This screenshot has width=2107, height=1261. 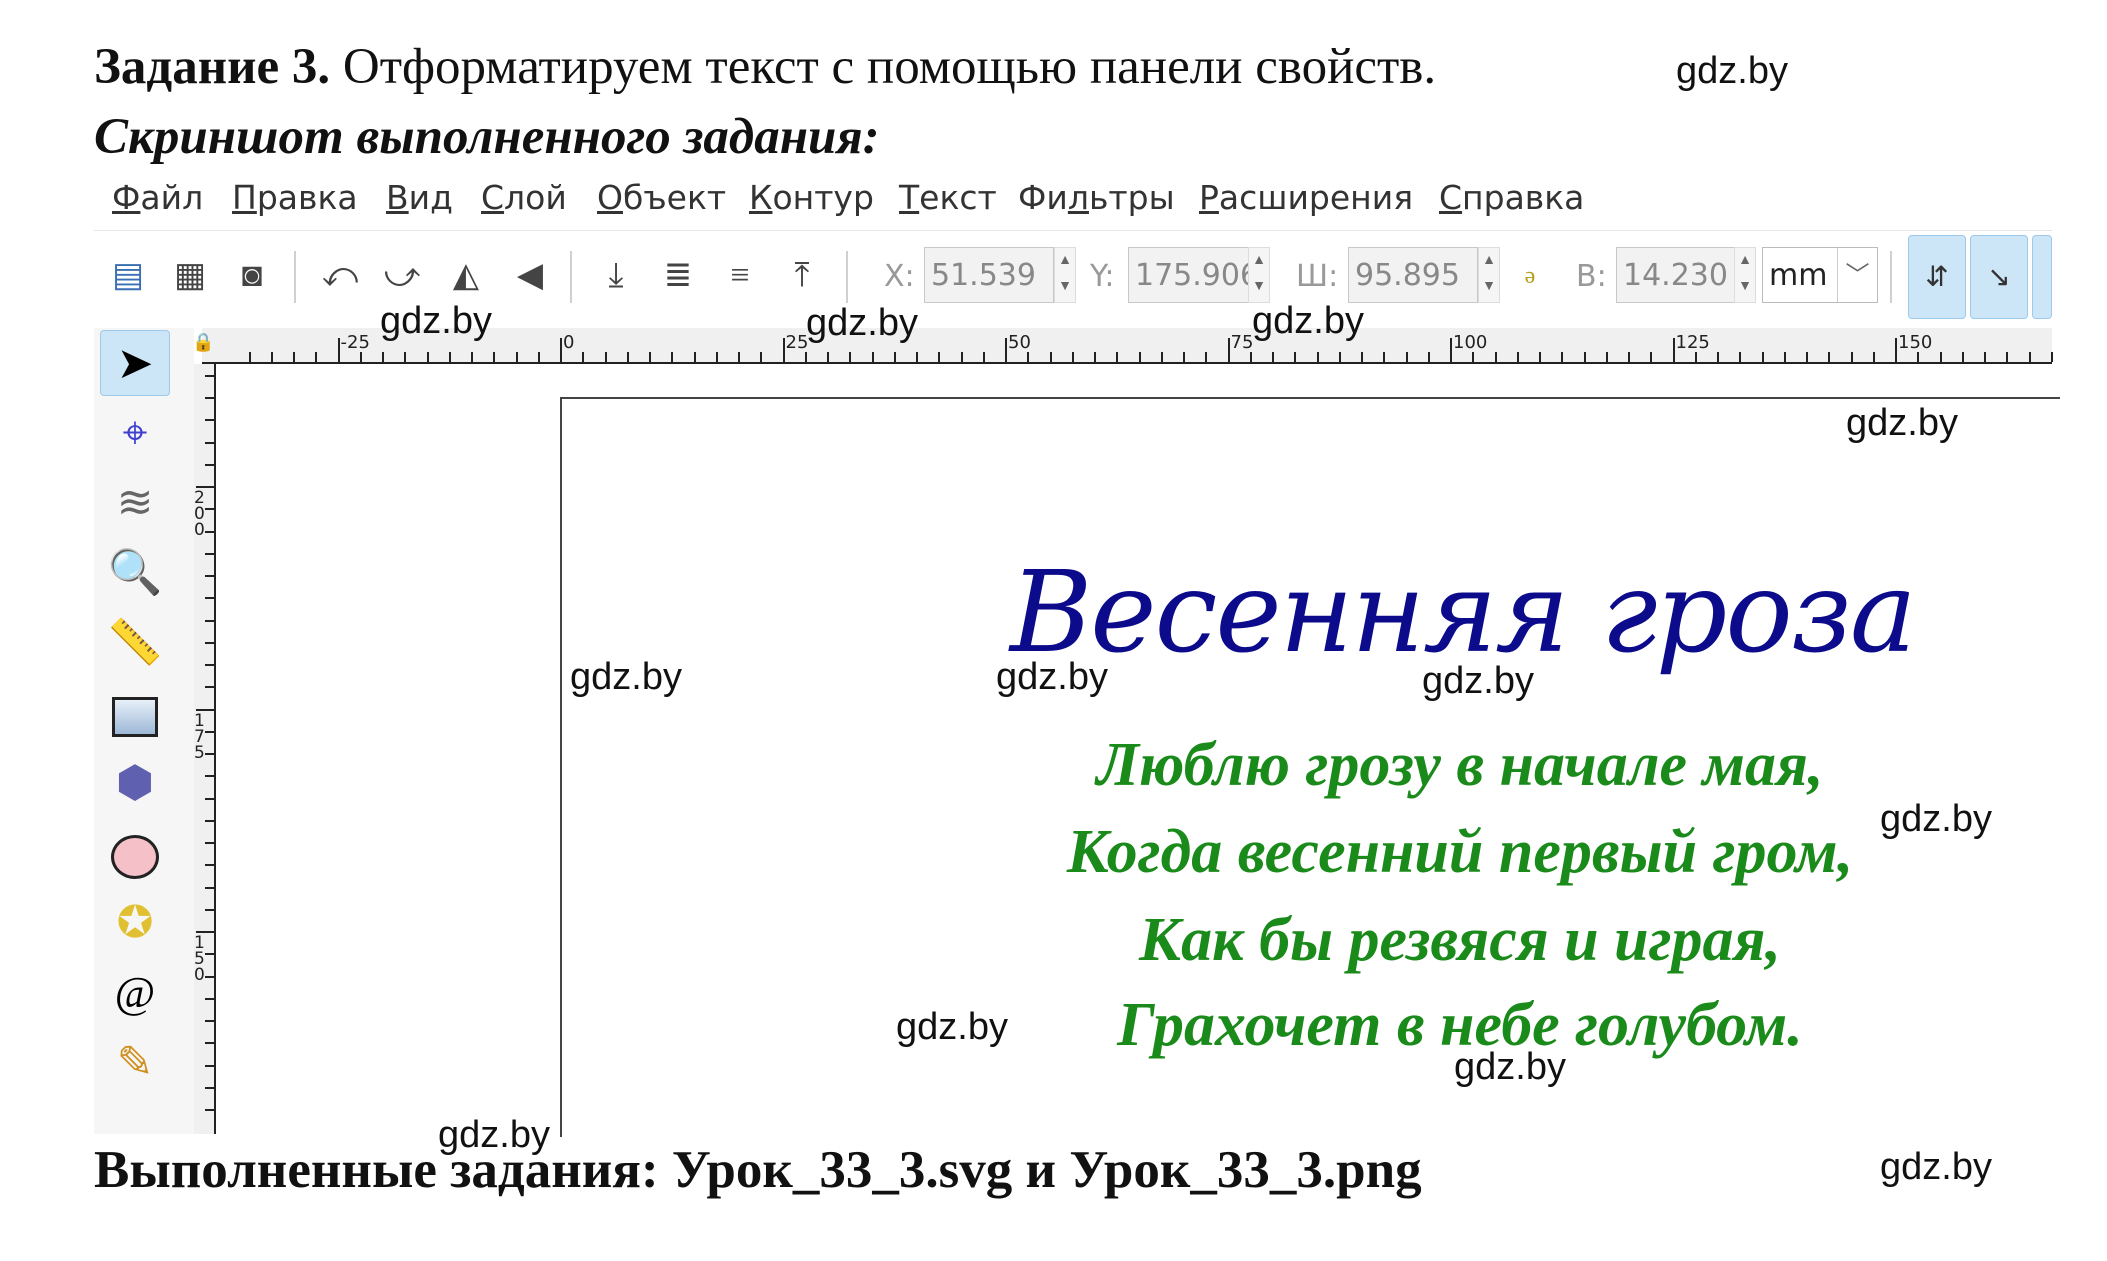 I want to click on menu-text: Текст, so click(x=948, y=197).